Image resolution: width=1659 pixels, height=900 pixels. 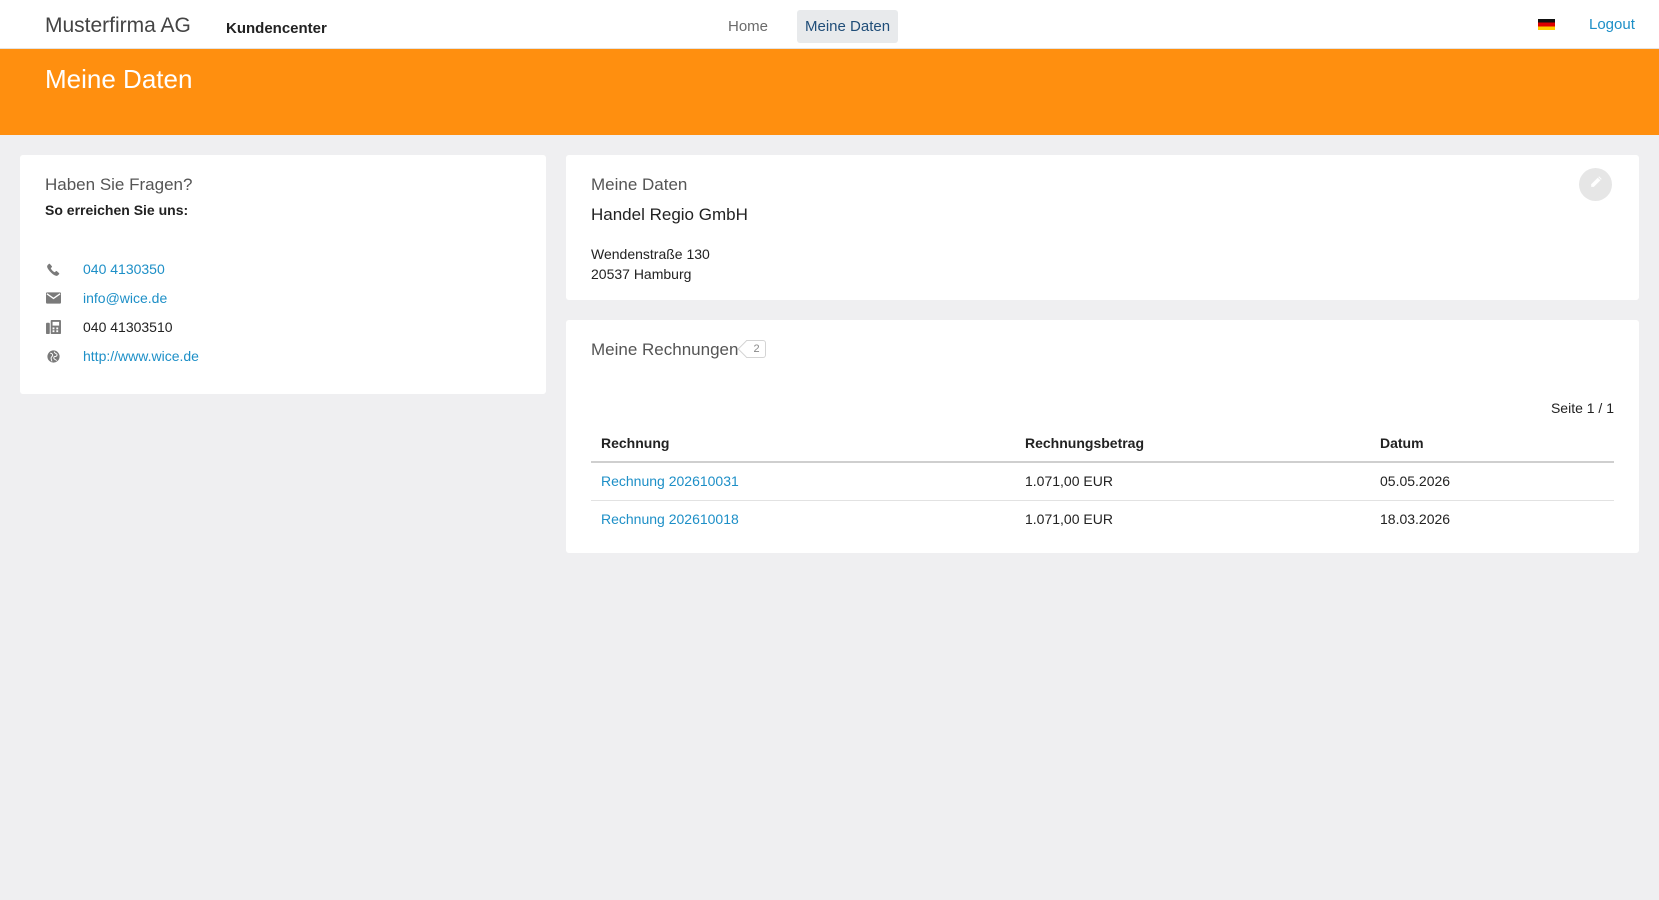 I want to click on invoices-title: Meine Rechnungen, so click(x=665, y=349).